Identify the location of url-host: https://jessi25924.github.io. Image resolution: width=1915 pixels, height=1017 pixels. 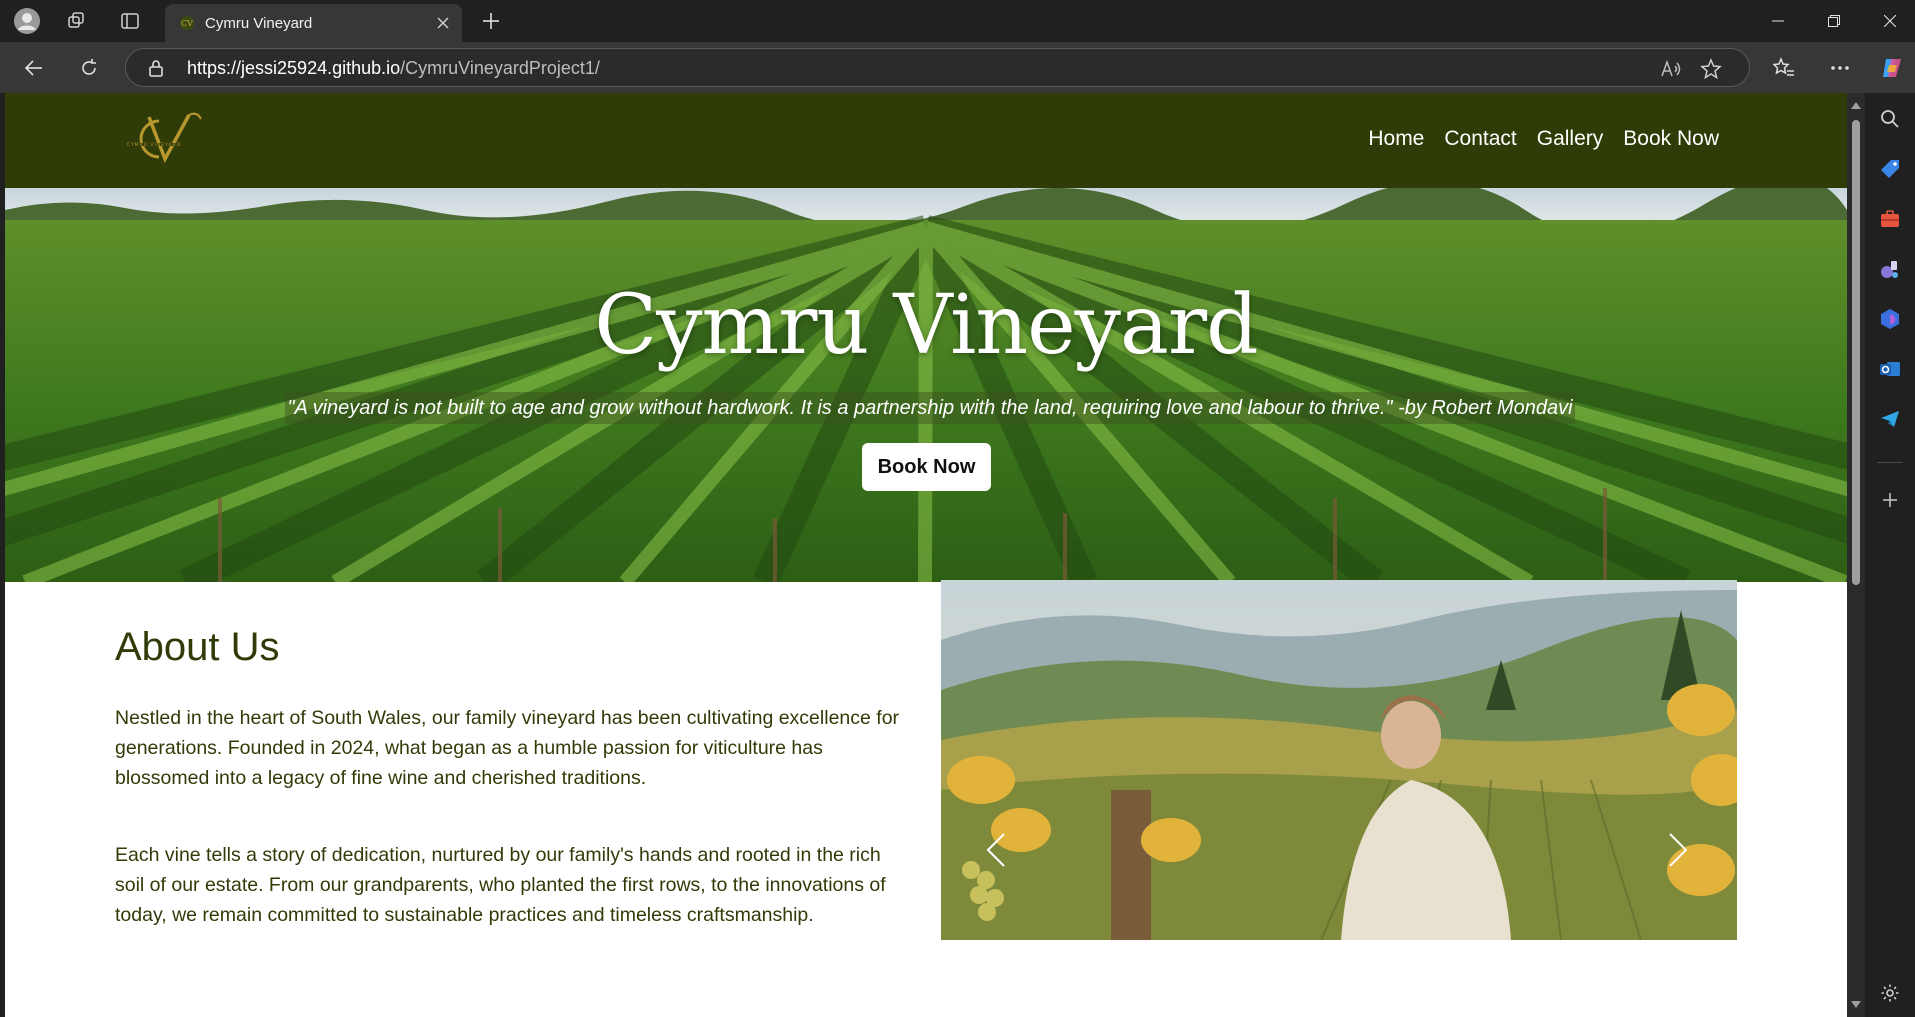
(294, 68).